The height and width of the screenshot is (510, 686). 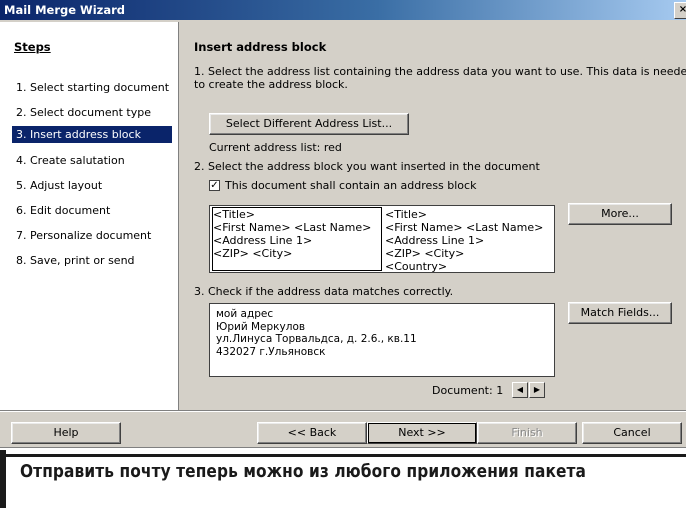 What do you see at coordinates (92, 134) in the screenshot?
I see `step-item-insert-address-block: 3. Insert address block` at bounding box center [92, 134].